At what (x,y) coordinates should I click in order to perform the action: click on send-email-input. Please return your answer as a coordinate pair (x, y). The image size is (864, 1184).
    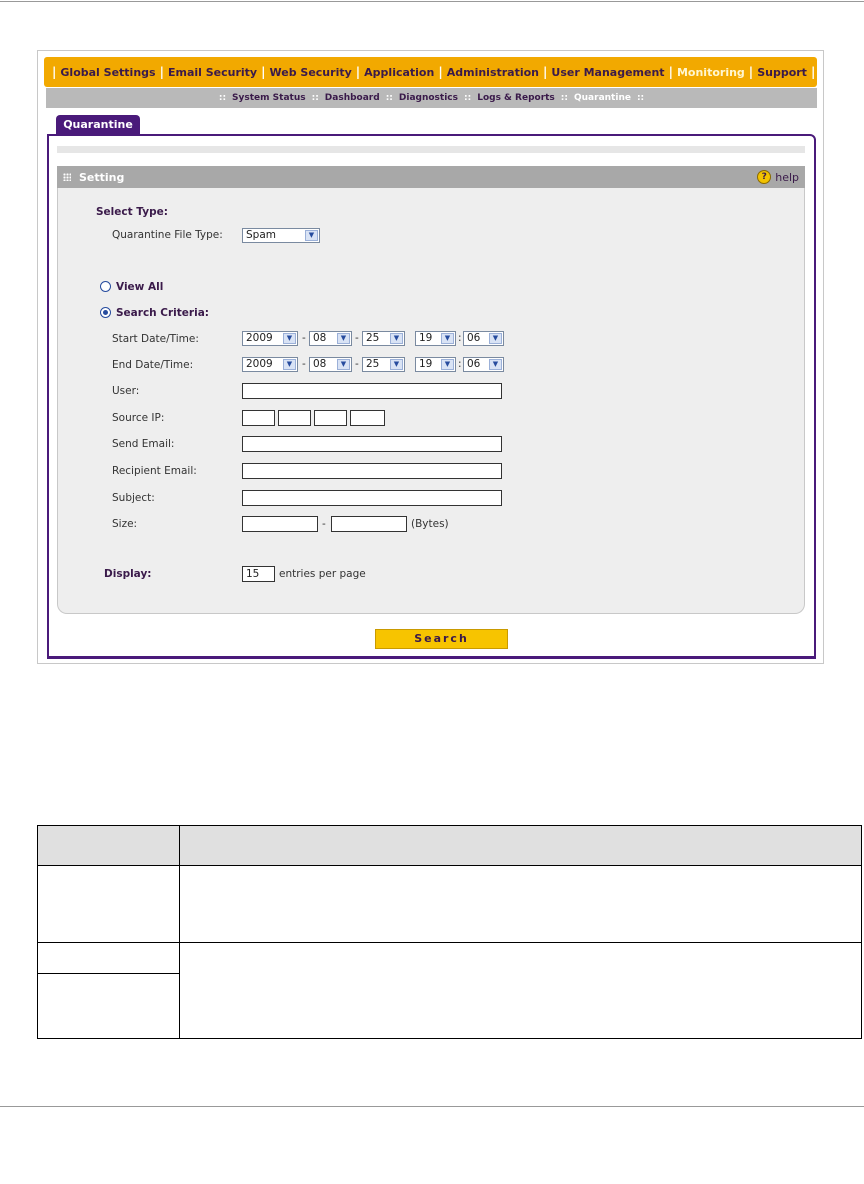
    Looking at the image, I should click on (372, 444).